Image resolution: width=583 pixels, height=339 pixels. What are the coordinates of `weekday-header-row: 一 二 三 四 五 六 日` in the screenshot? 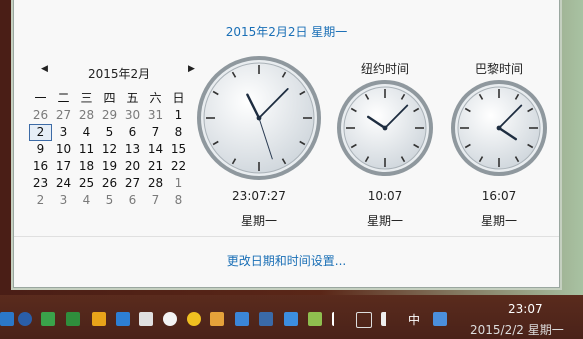 It's located at (109, 98).